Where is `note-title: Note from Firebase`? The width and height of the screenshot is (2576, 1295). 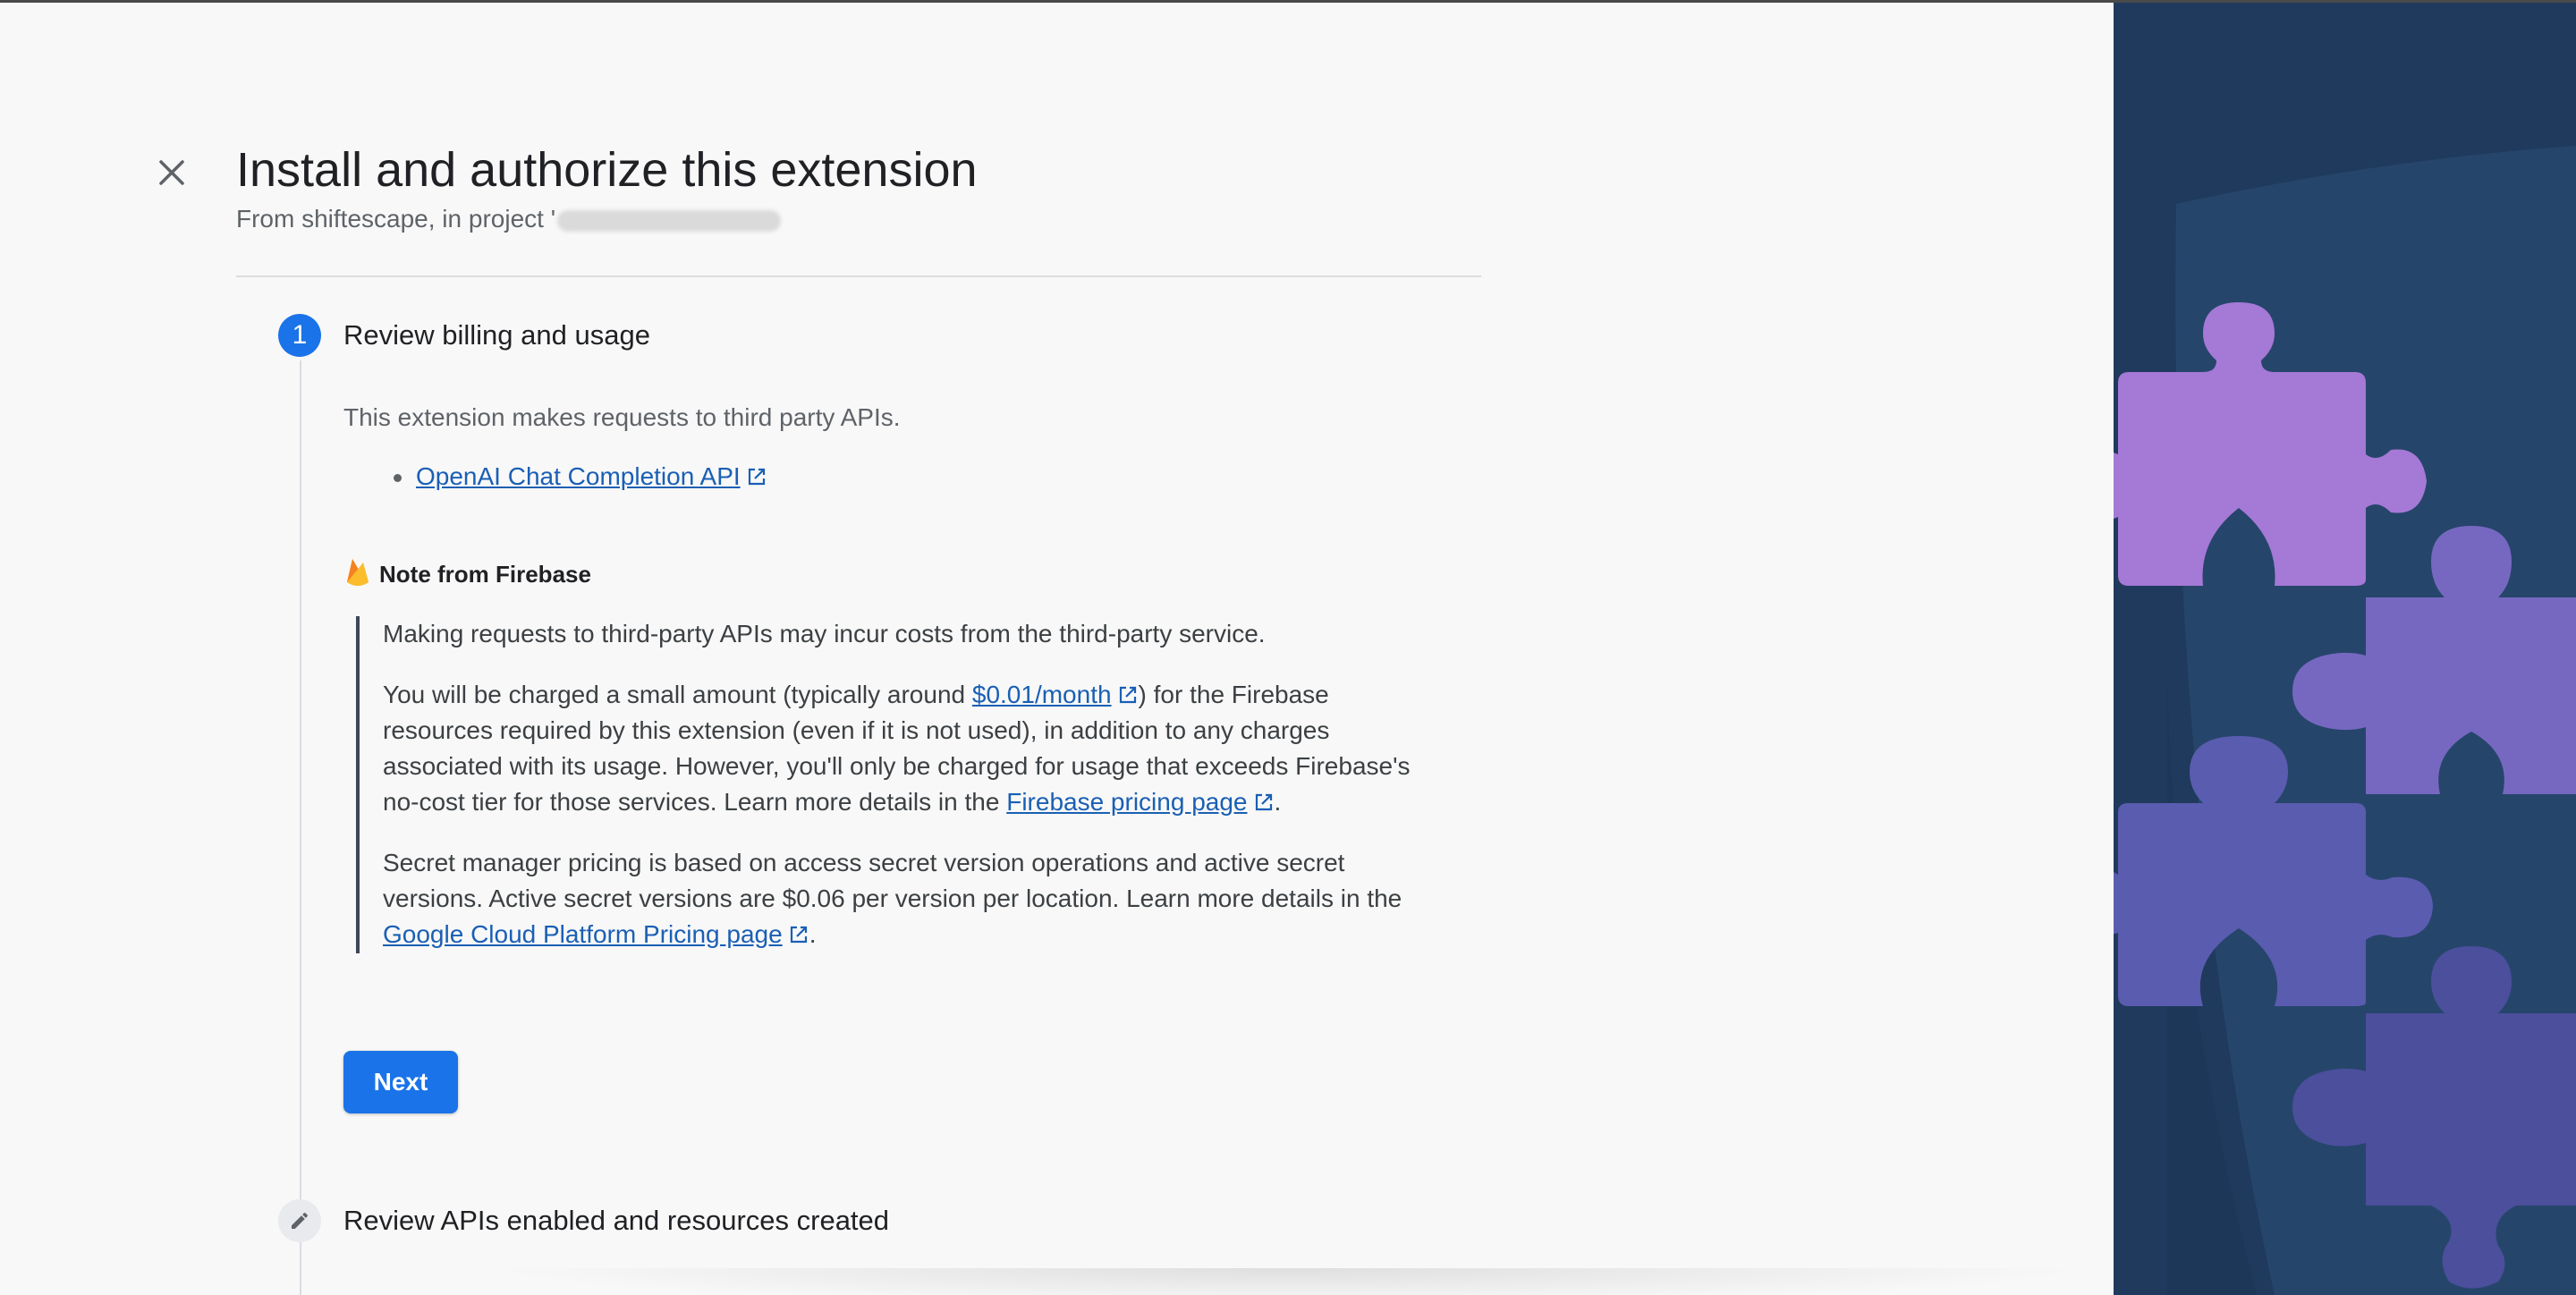 note-title: Note from Firebase is located at coordinates (485, 574).